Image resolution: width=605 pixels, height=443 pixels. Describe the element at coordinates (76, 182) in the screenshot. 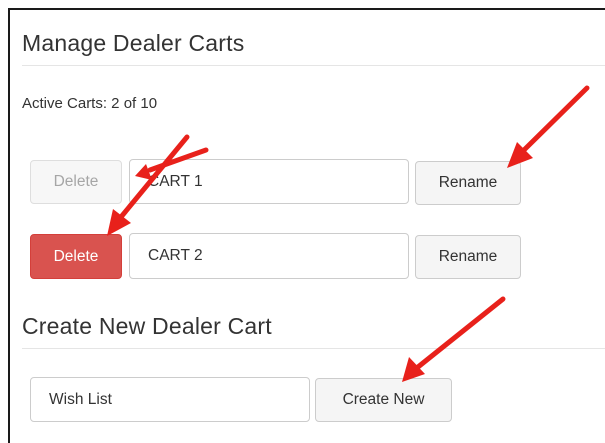

I see `delete-cart-1-button: Delete` at that location.